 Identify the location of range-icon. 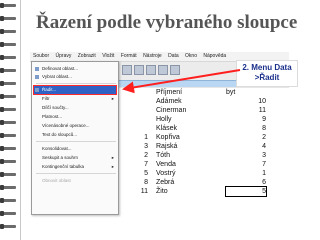
(37, 69).